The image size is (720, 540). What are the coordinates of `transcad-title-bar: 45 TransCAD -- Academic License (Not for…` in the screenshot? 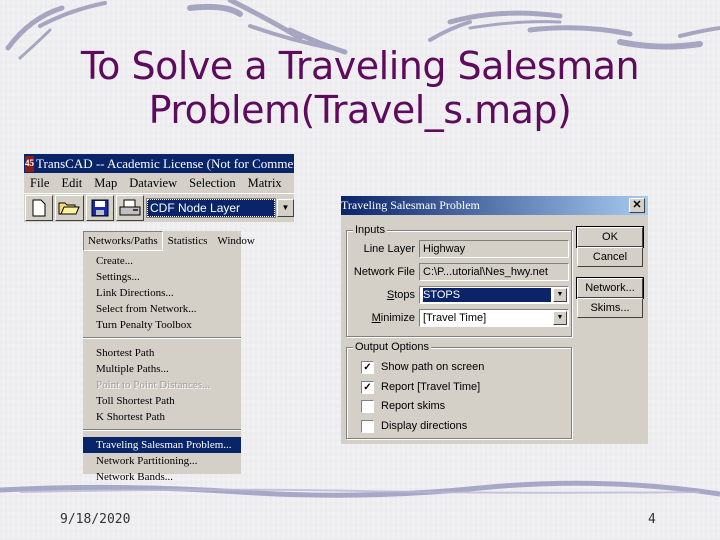 It's located at (159, 163).